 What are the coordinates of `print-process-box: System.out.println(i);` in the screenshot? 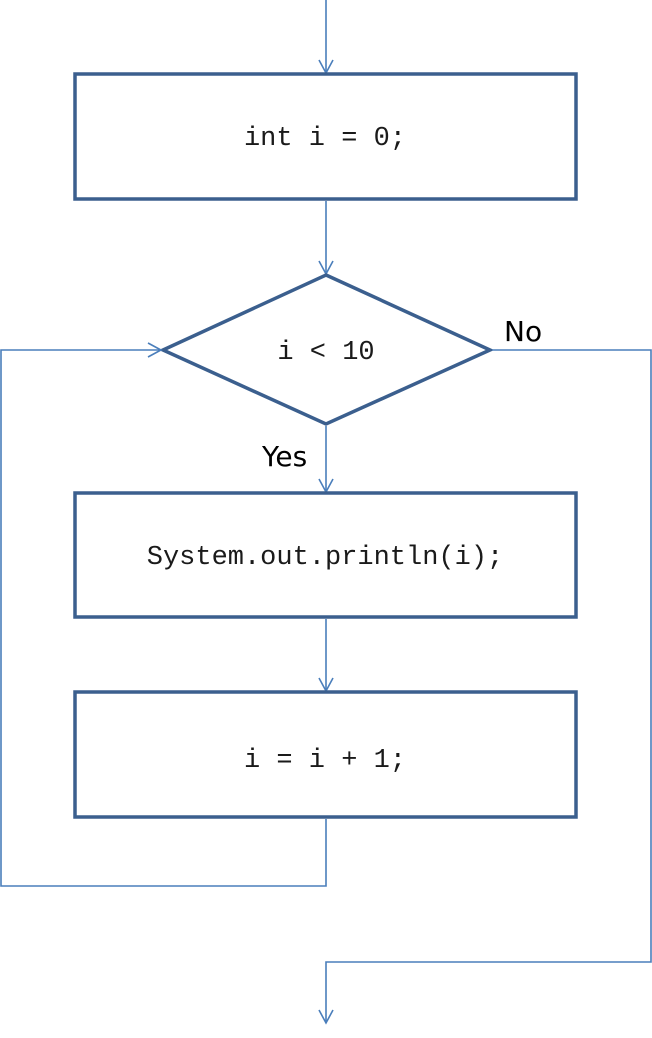 It's located at (325, 555).